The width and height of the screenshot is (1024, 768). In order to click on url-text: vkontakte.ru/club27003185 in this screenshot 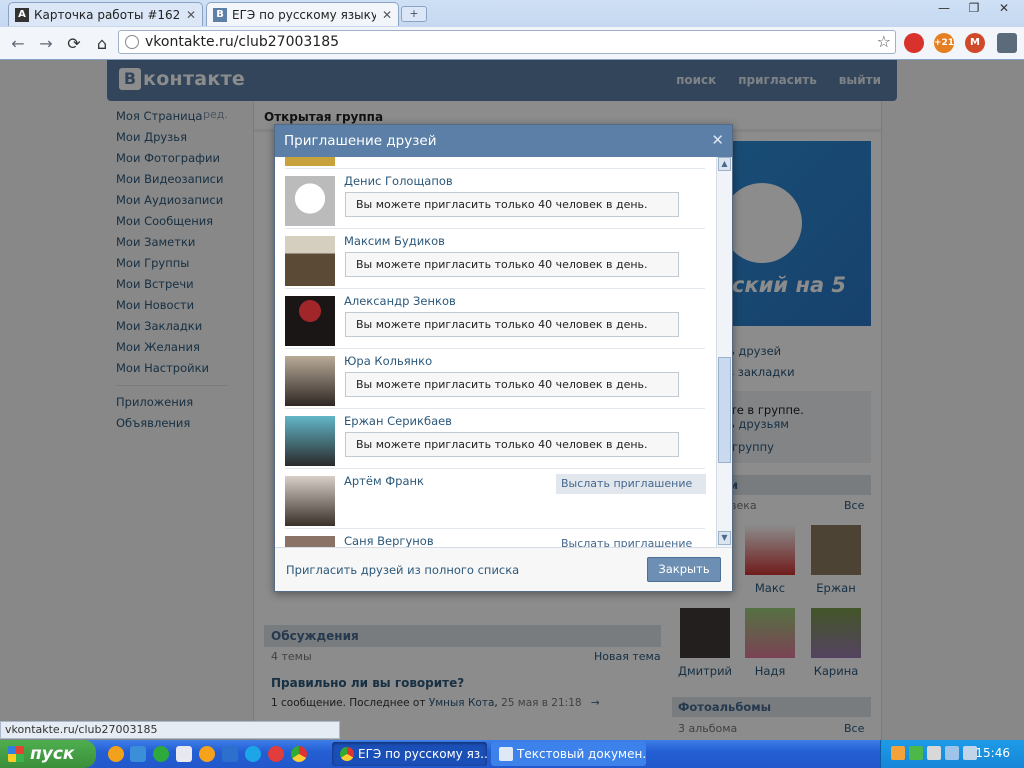, I will do `click(242, 42)`.